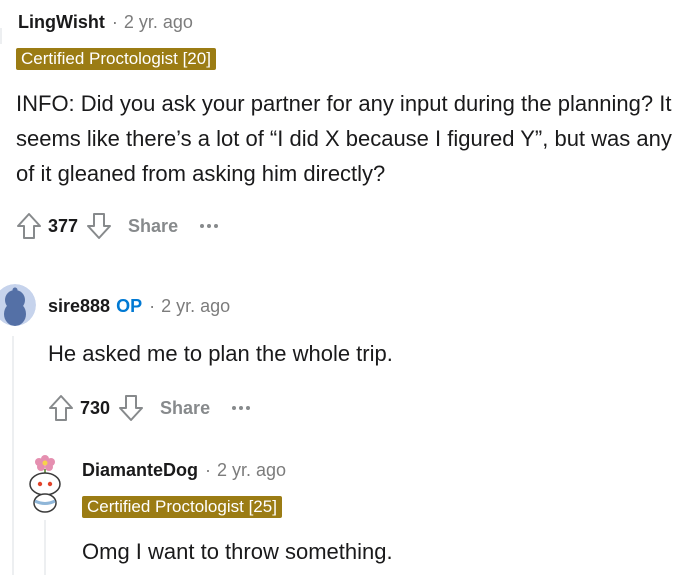 The width and height of the screenshot is (700, 575). I want to click on comment-actions: 377 Share, so click(117, 226).